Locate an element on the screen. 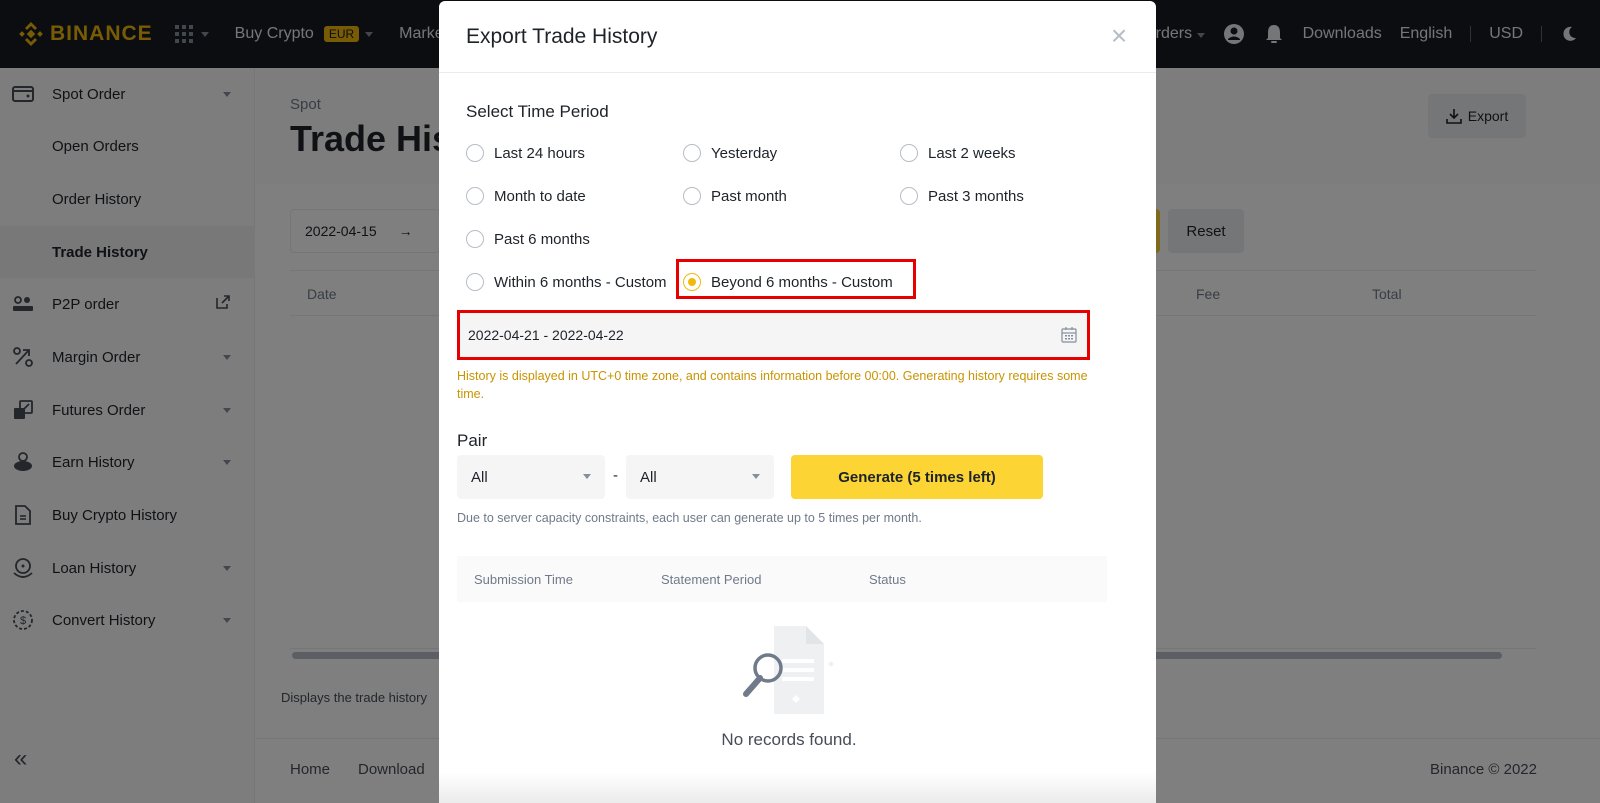 This screenshot has height=803, width=1600. calendar-icon is located at coordinates (1069, 334).